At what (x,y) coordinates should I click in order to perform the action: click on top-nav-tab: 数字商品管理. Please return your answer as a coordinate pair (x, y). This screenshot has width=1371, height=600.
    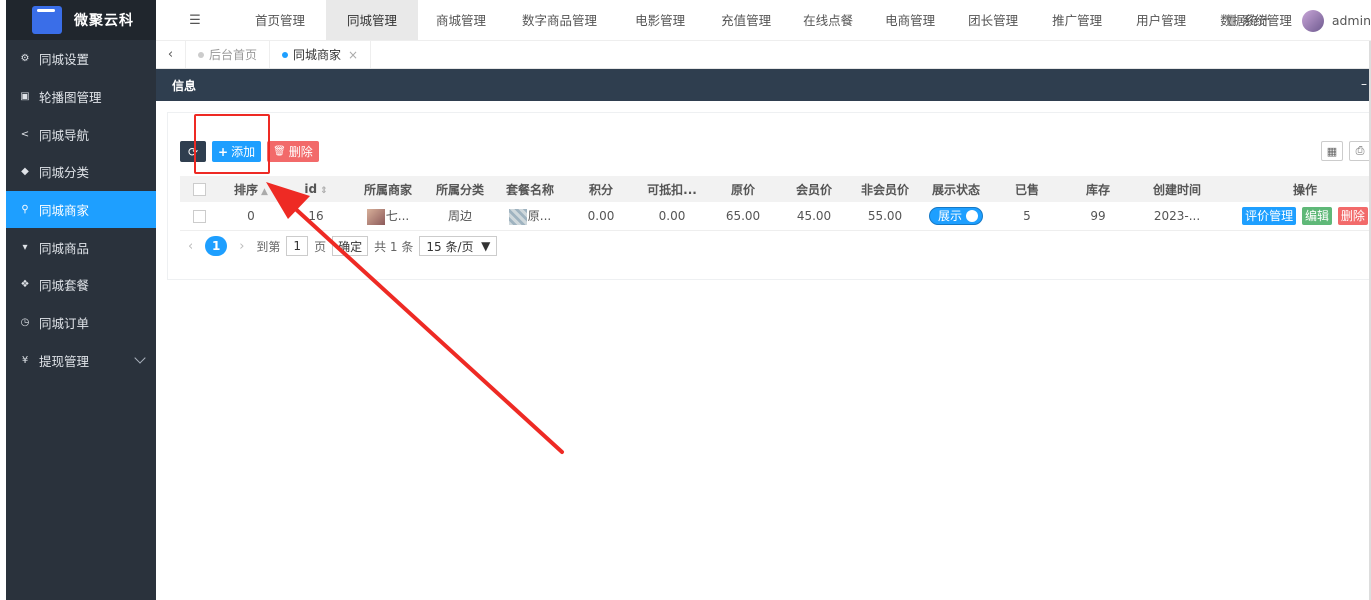
    Looking at the image, I should click on (559, 20).